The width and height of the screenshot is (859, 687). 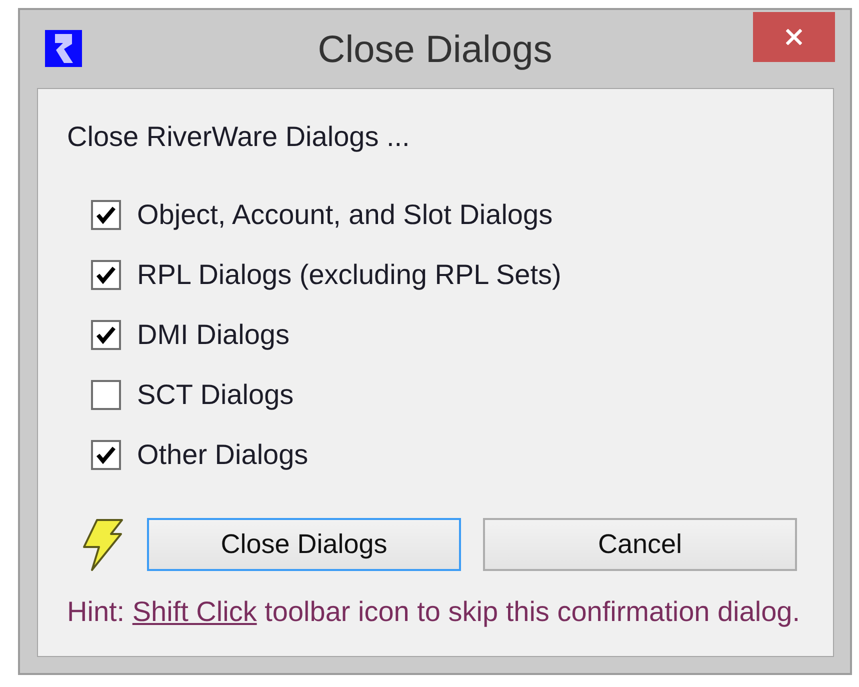 What do you see at coordinates (102, 544) in the screenshot?
I see `lightning-bolt-icon` at bounding box center [102, 544].